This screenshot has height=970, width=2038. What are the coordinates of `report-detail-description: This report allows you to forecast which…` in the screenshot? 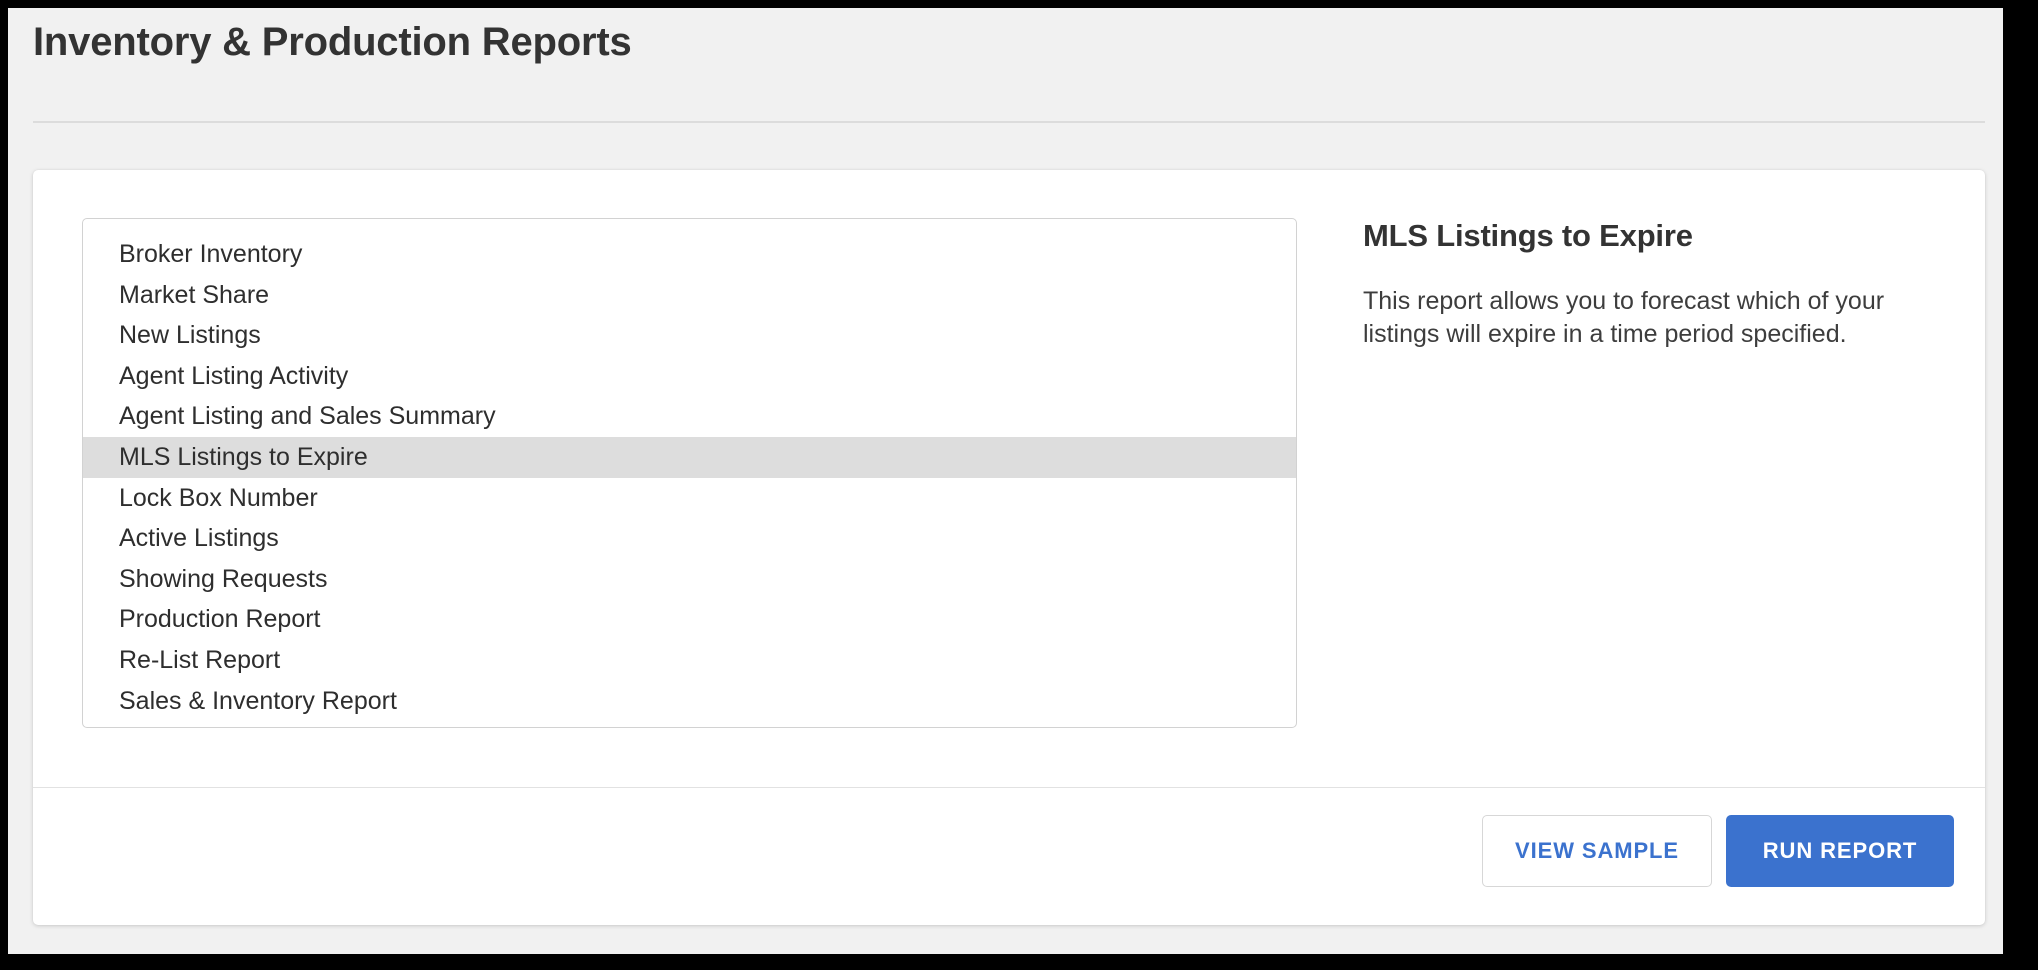 It's located at (1624, 317).